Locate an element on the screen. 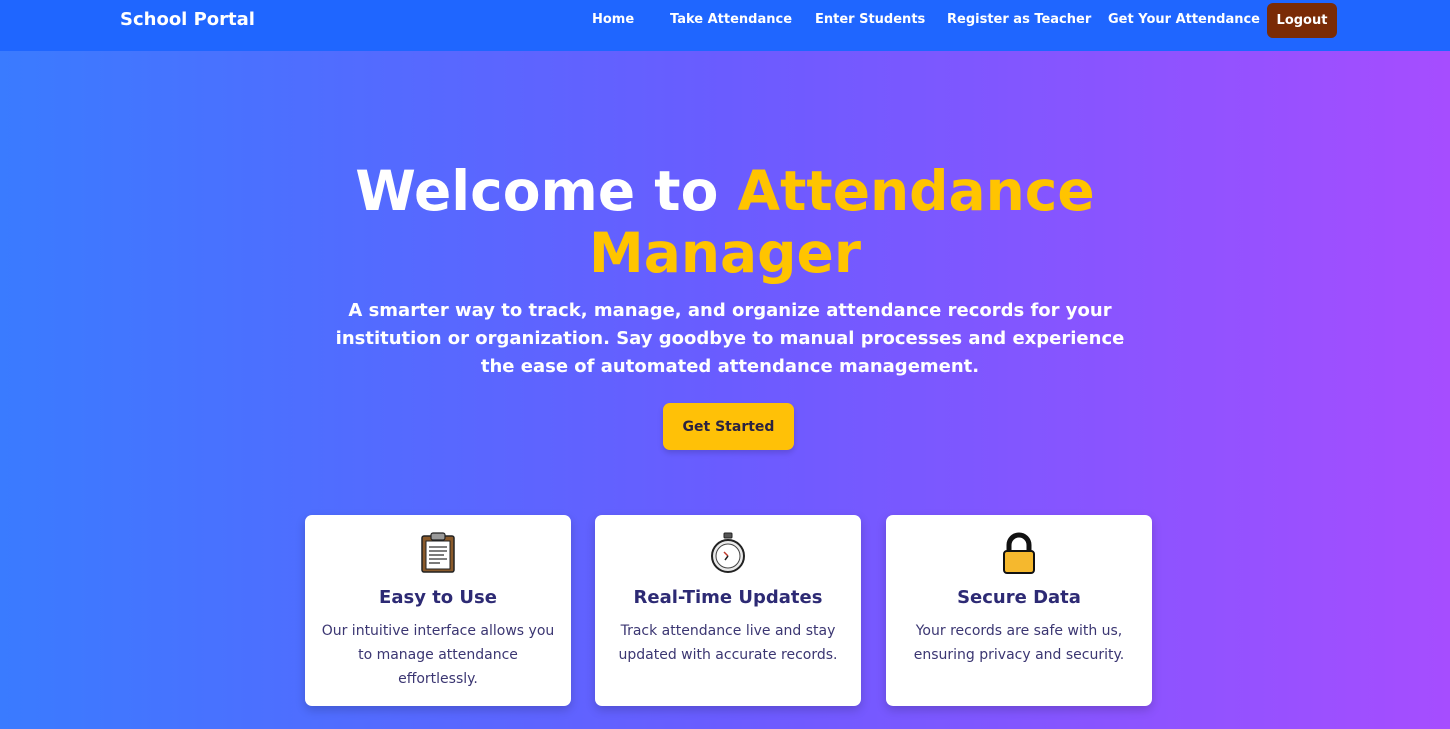  hero-title-prefix: Welcome to is located at coordinates (537, 191).